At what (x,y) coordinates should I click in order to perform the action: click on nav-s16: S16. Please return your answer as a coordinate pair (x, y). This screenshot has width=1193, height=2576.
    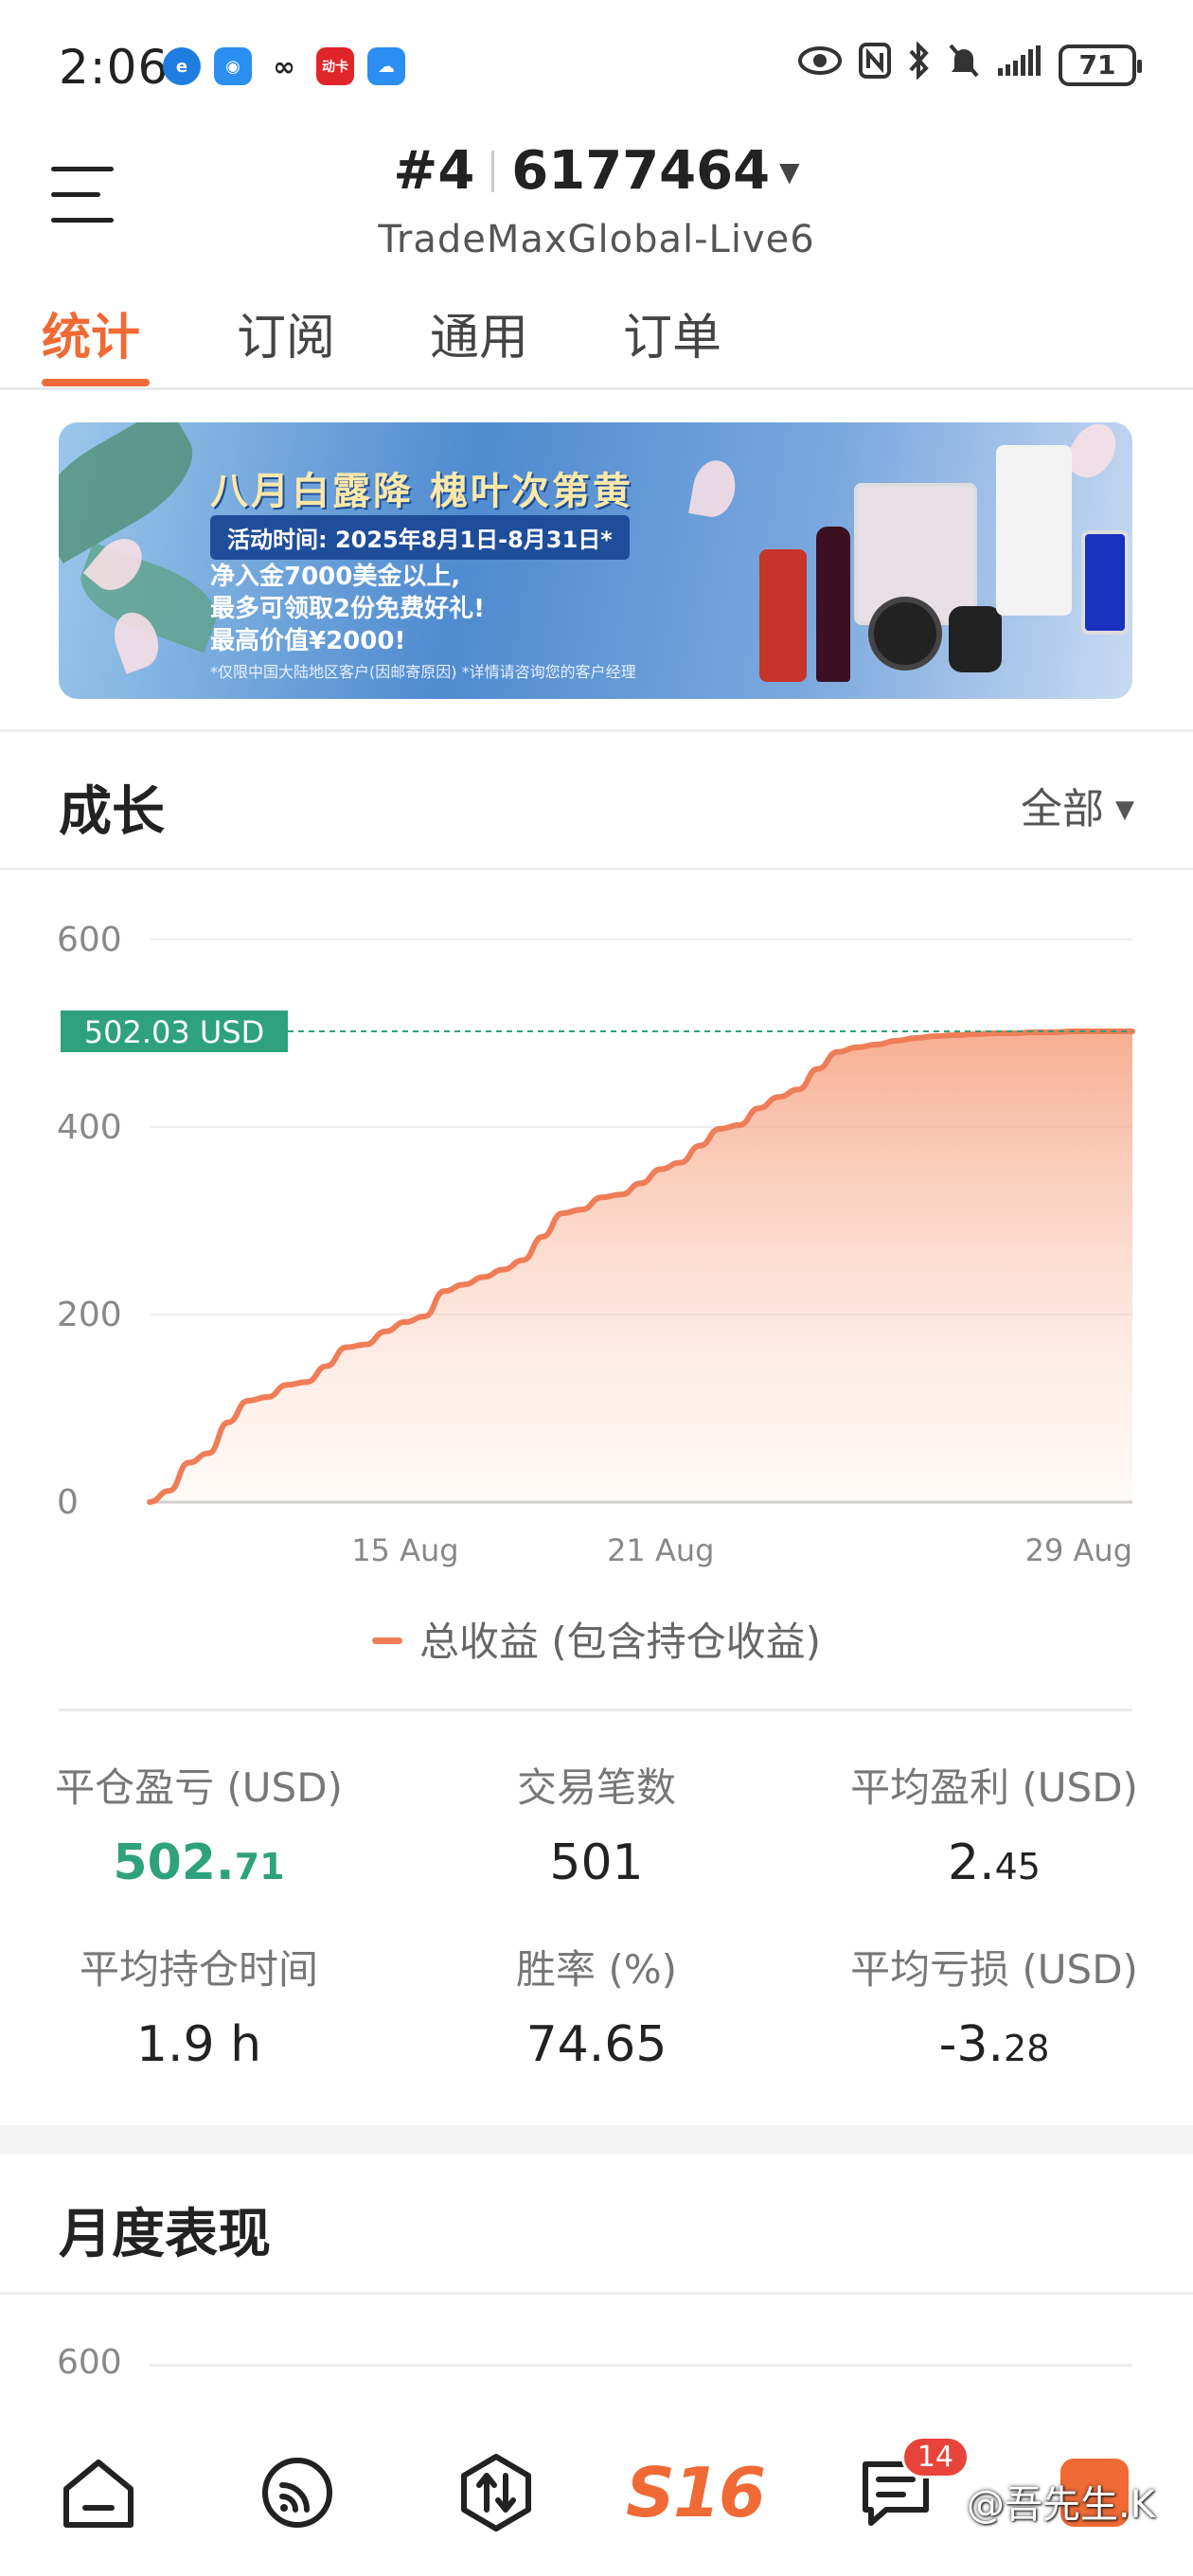
    Looking at the image, I should click on (695, 2492).